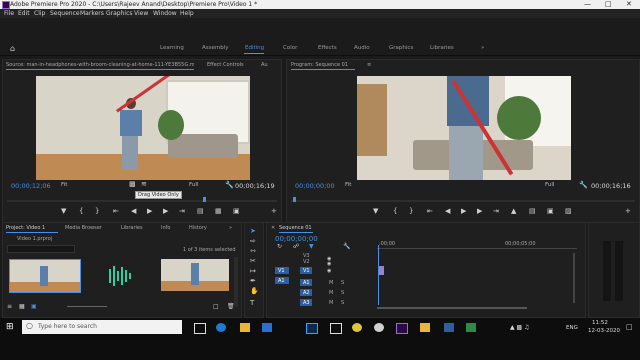 The height and width of the screenshot is (360, 640). What do you see at coordinates (165, 13) in the screenshot?
I see `menu-window: Window` at bounding box center [165, 13].